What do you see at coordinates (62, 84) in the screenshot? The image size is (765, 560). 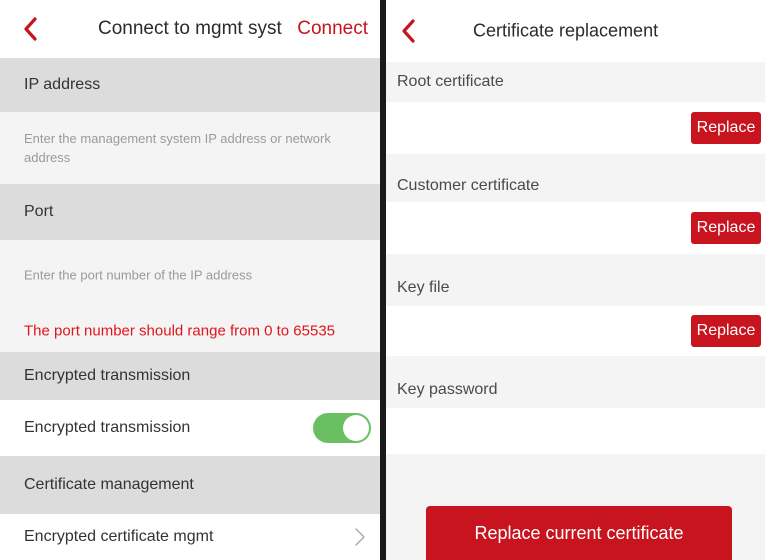 I see `ip-address-label: IP address` at bounding box center [62, 84].